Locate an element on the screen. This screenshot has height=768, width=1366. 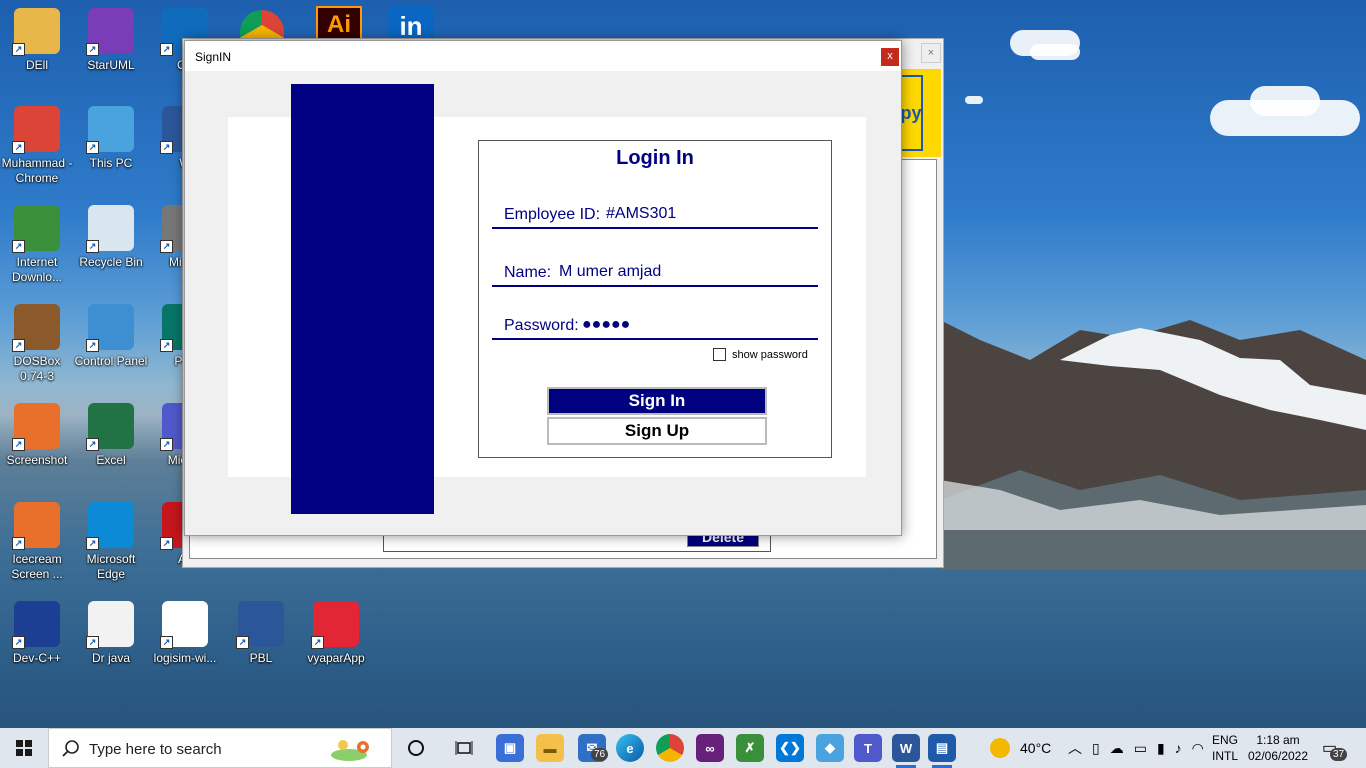
desktop-icon: ↗ Control Panel is located at coordinates (111, 336).